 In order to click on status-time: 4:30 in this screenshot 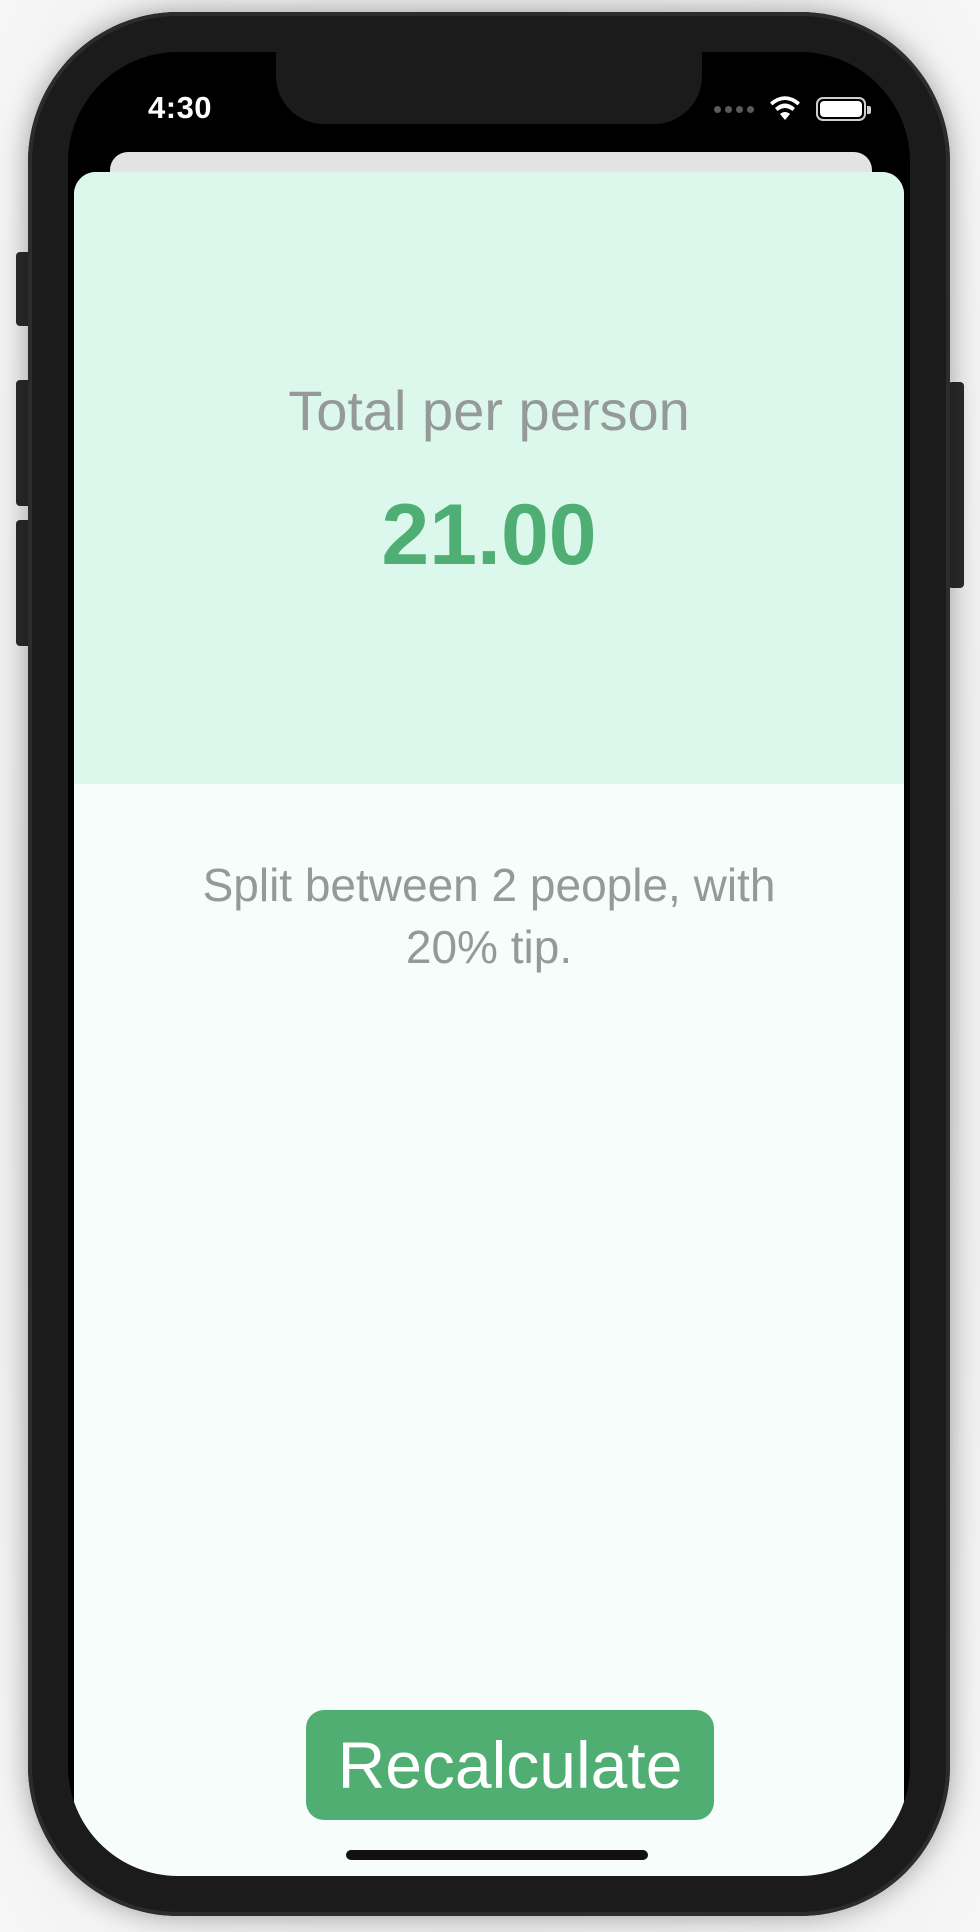, I will do `click(180, 107)`.